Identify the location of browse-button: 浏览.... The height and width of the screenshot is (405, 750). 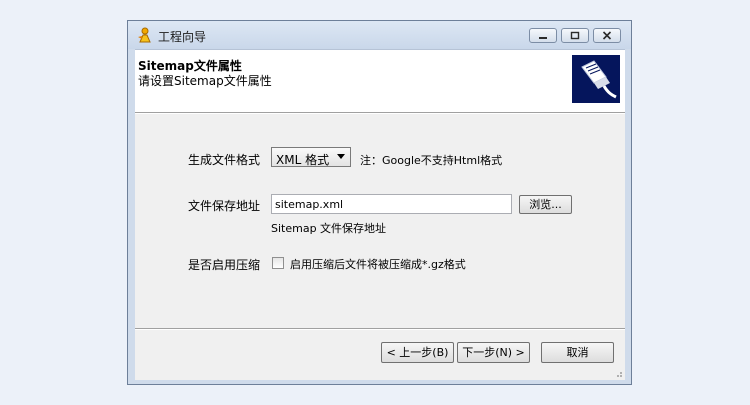
(545, 204).